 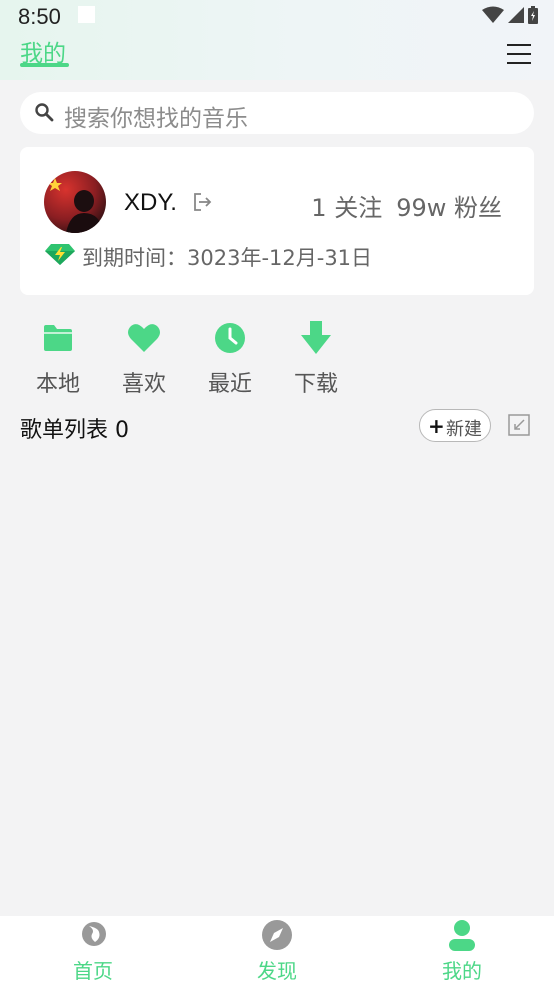 I want to click on folder-icon, so click(x=58, y=338).